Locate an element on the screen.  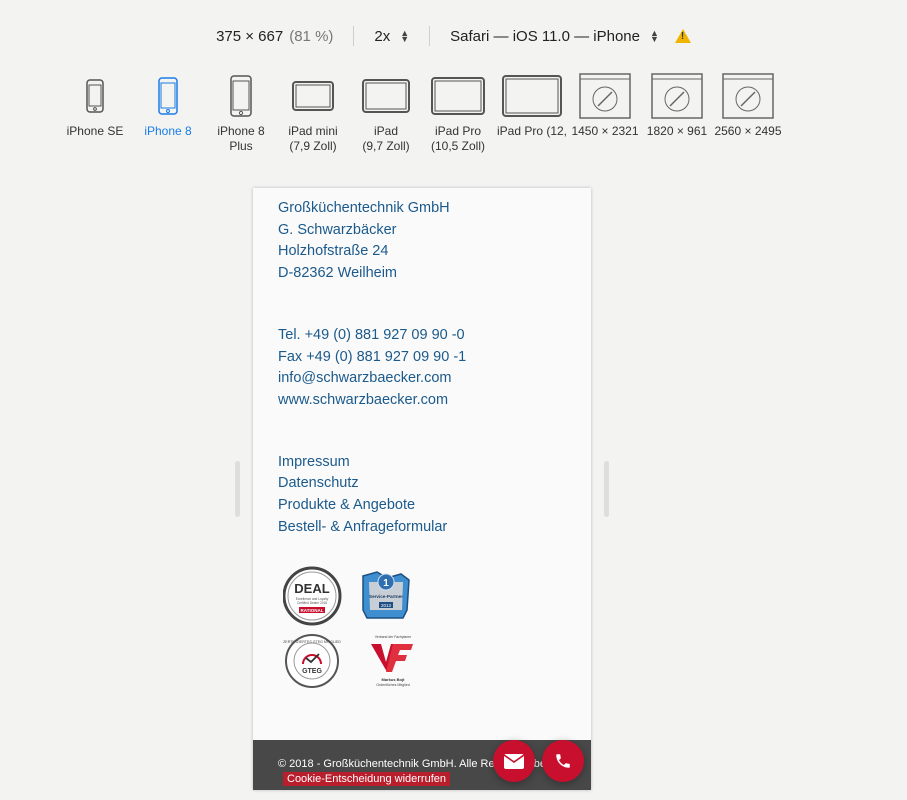
device-window-1450: 1450 × 2321 is located at coordinates (605, 105).